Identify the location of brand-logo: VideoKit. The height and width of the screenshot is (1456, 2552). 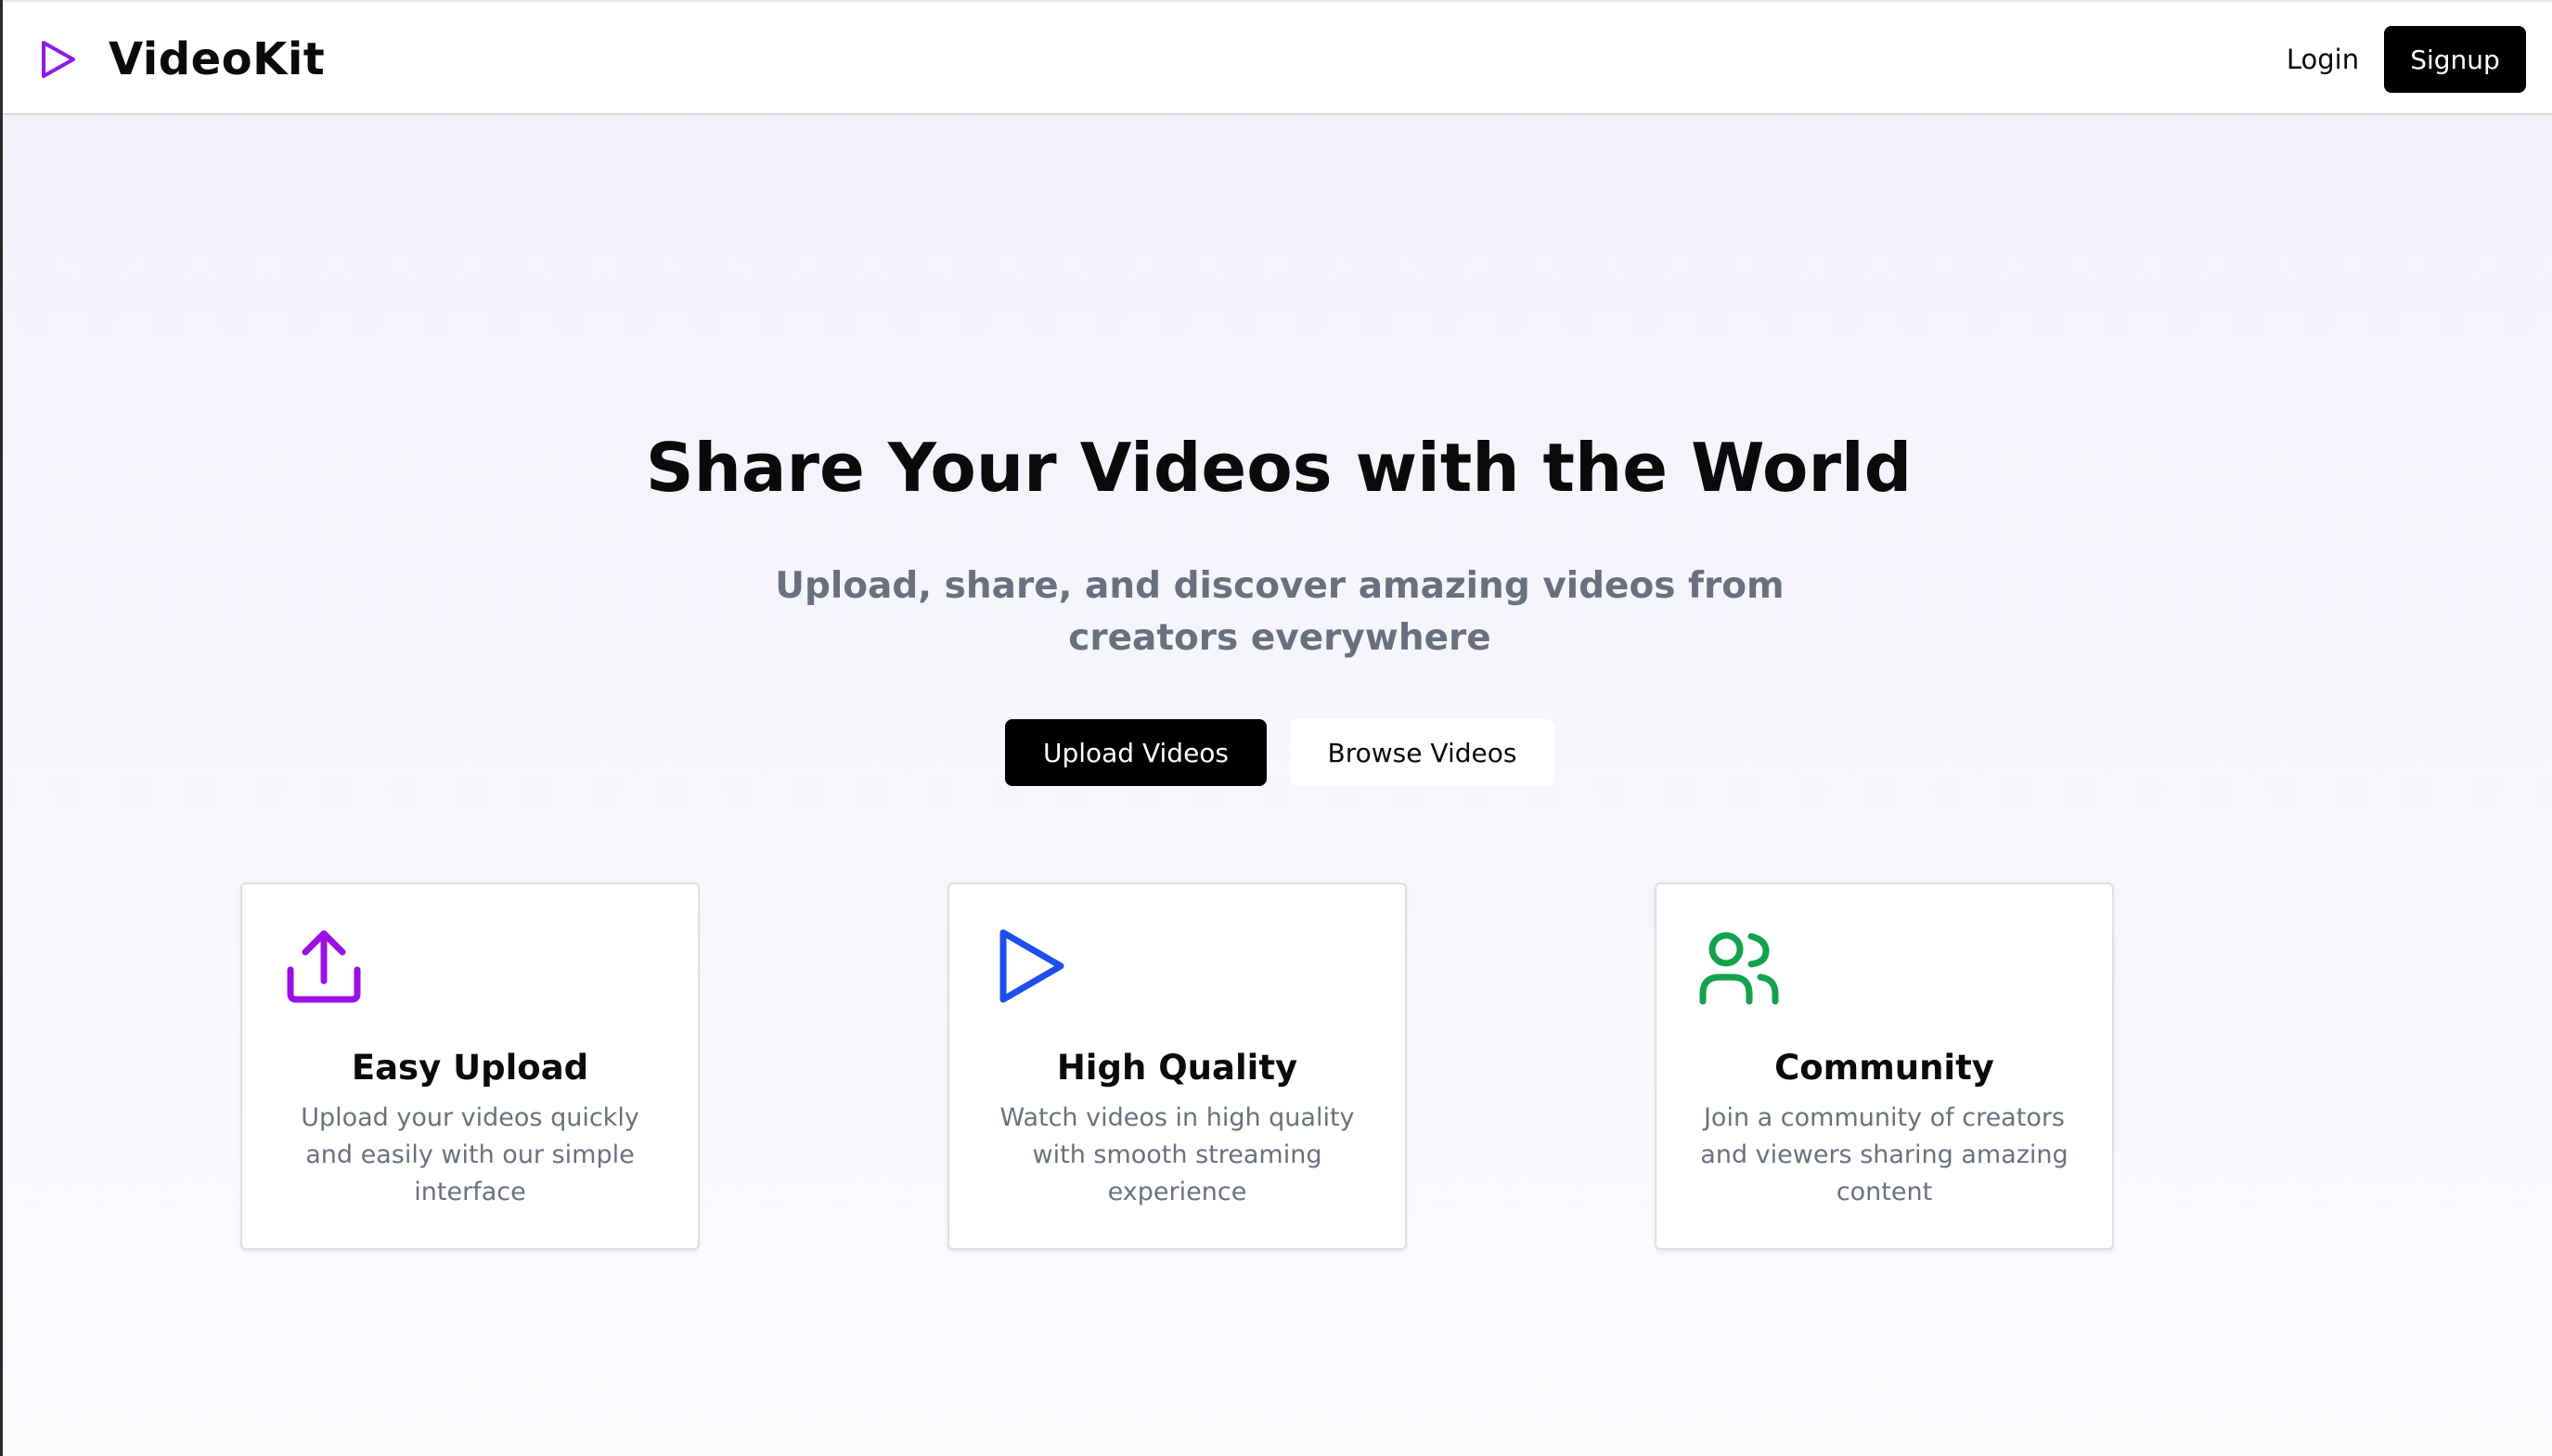
(183, 59).